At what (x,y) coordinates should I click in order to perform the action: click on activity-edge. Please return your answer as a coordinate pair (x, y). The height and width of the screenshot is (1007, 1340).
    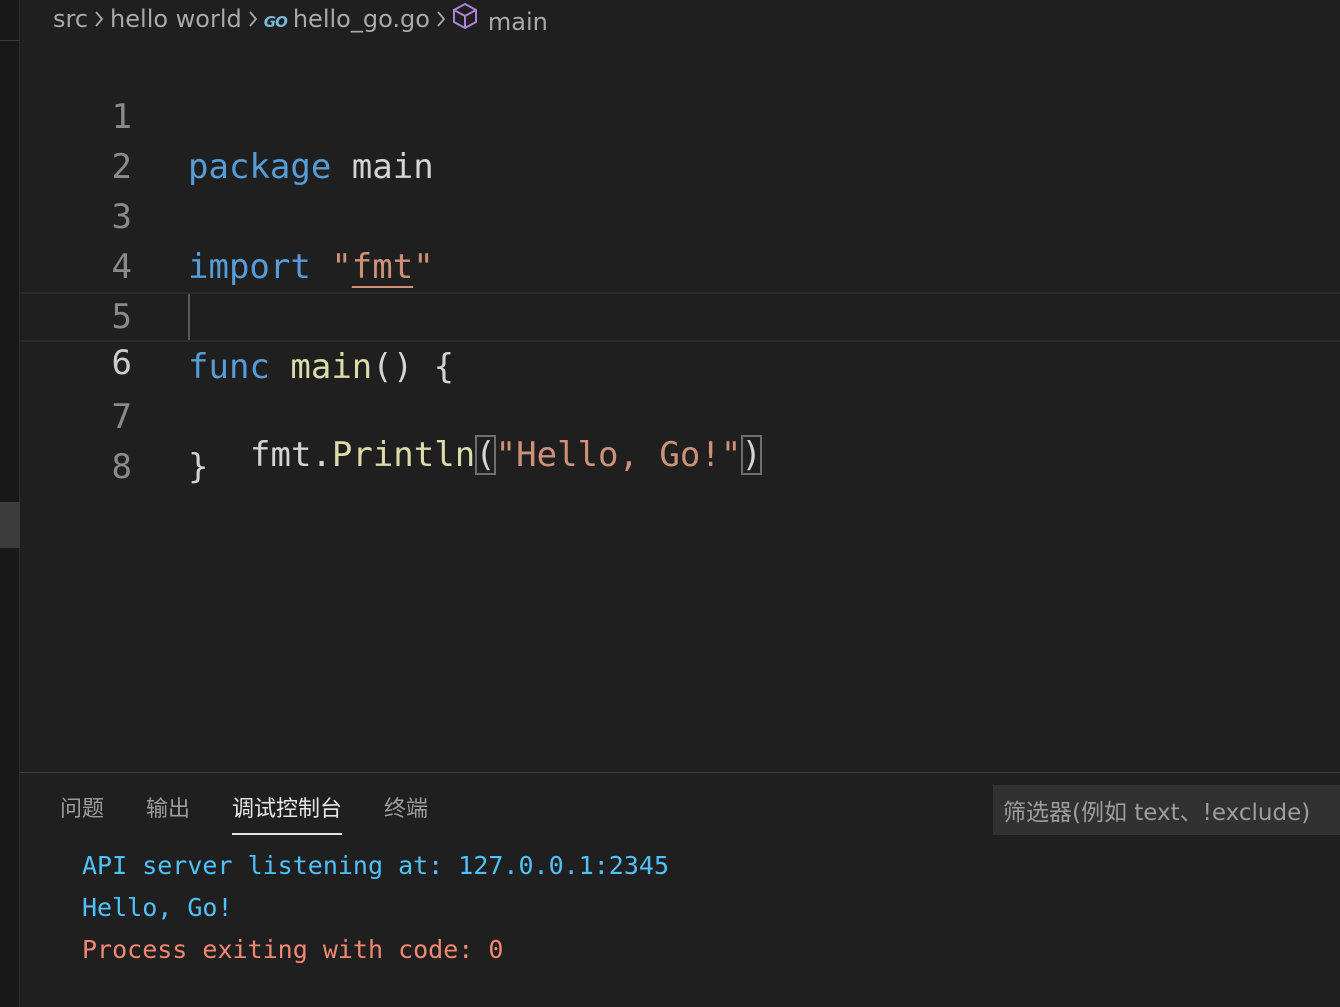
    Looking at the image, I should click on (10, 503).